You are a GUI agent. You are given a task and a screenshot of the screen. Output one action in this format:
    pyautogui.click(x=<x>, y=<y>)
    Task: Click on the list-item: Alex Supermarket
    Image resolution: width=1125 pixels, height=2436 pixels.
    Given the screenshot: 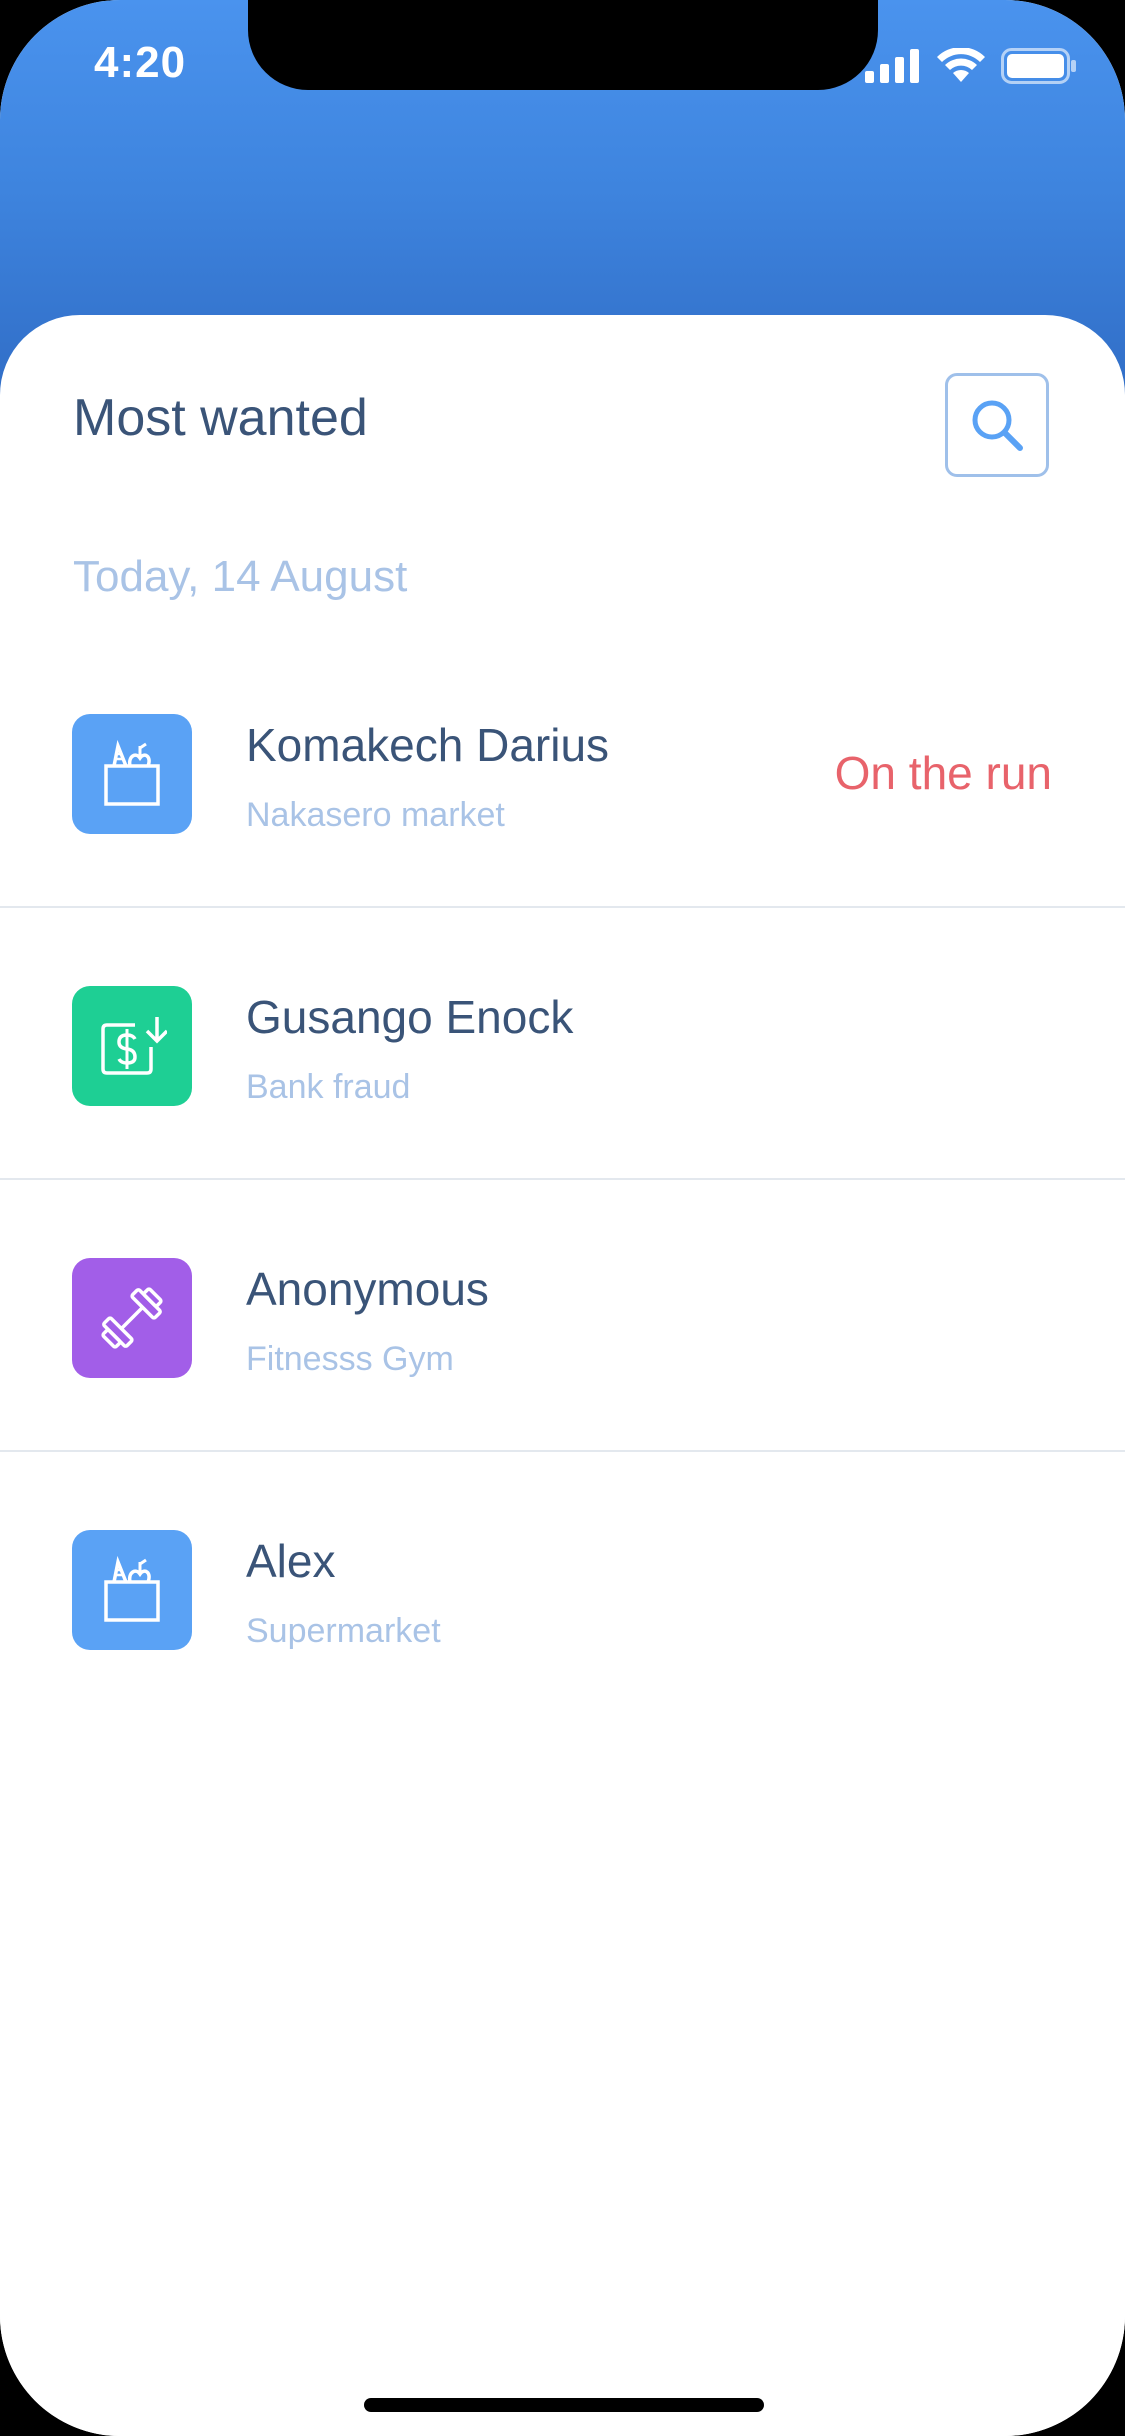 What is the action you would take?
    pyautogui.click(x=562, y=1588)
    